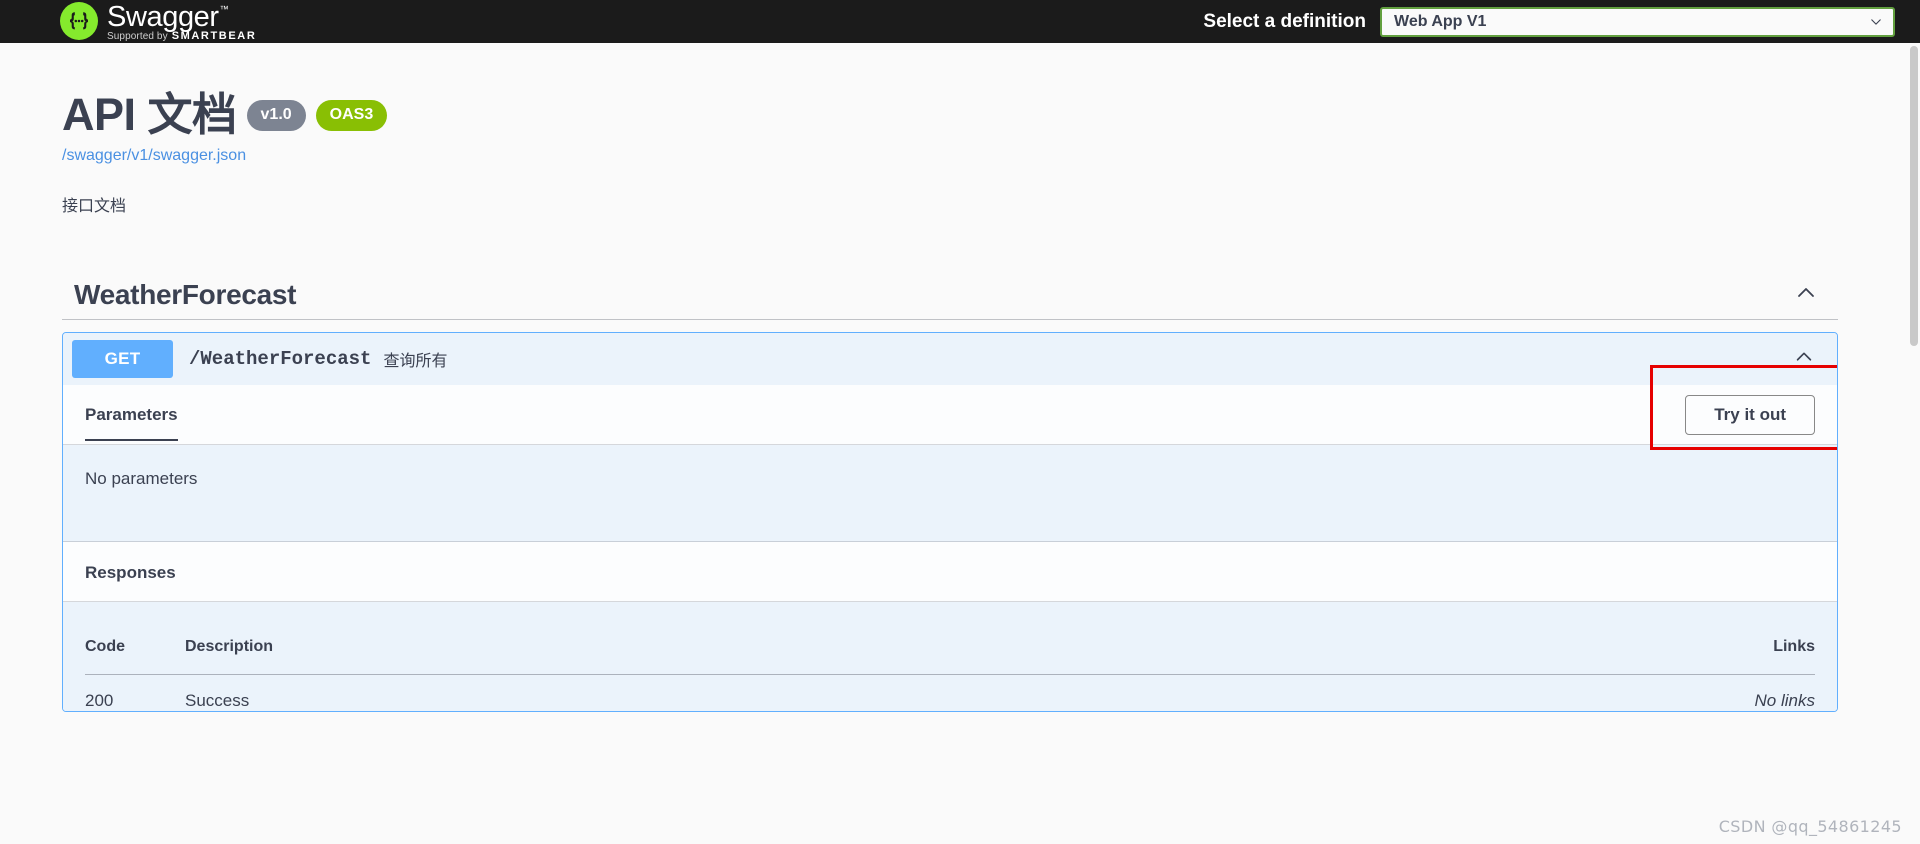 The image size is (1920, 844). I want to click on swagger-logo: Swagger™ Supported by SMARTBEAR, so click(158, 21).